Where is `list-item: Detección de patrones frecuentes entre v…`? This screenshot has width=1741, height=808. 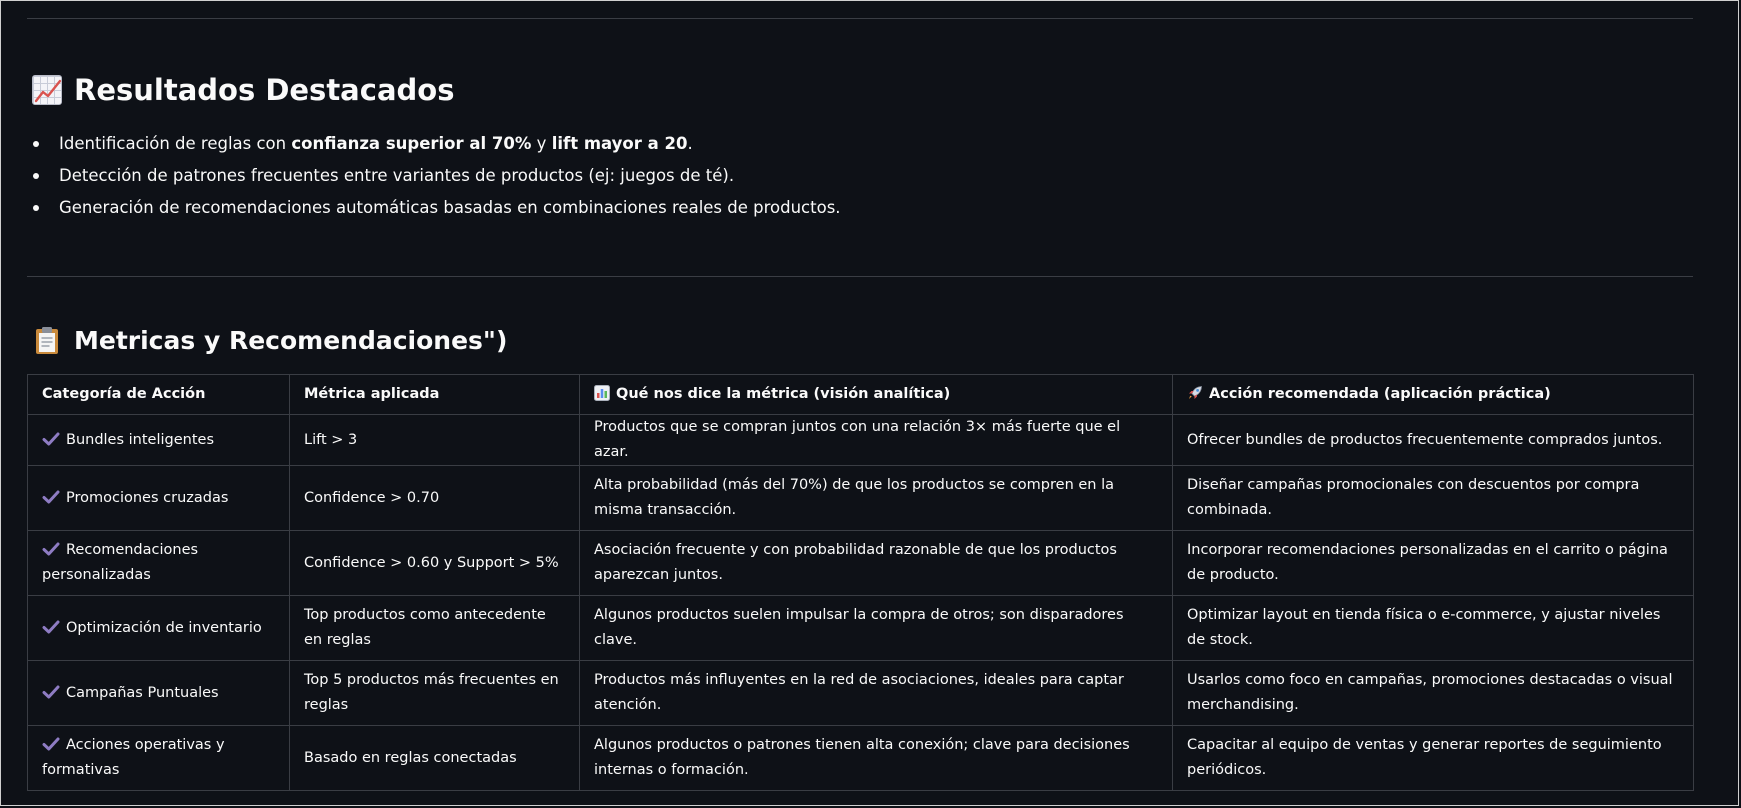
list-item: Detección de patrones frecuentes entre v… is located at coordinates (436, 176).